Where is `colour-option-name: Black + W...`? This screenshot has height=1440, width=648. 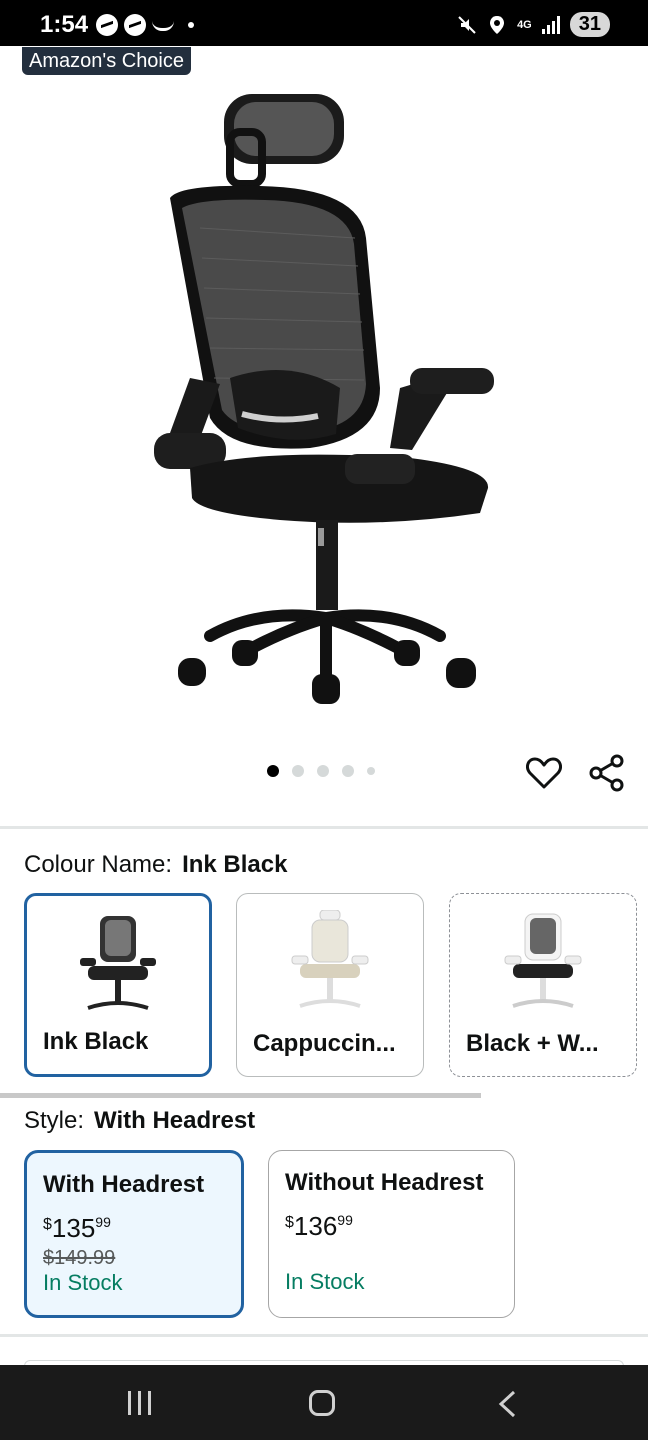
colour-option-name: Black + W... is located at coordinates (532, 1043).